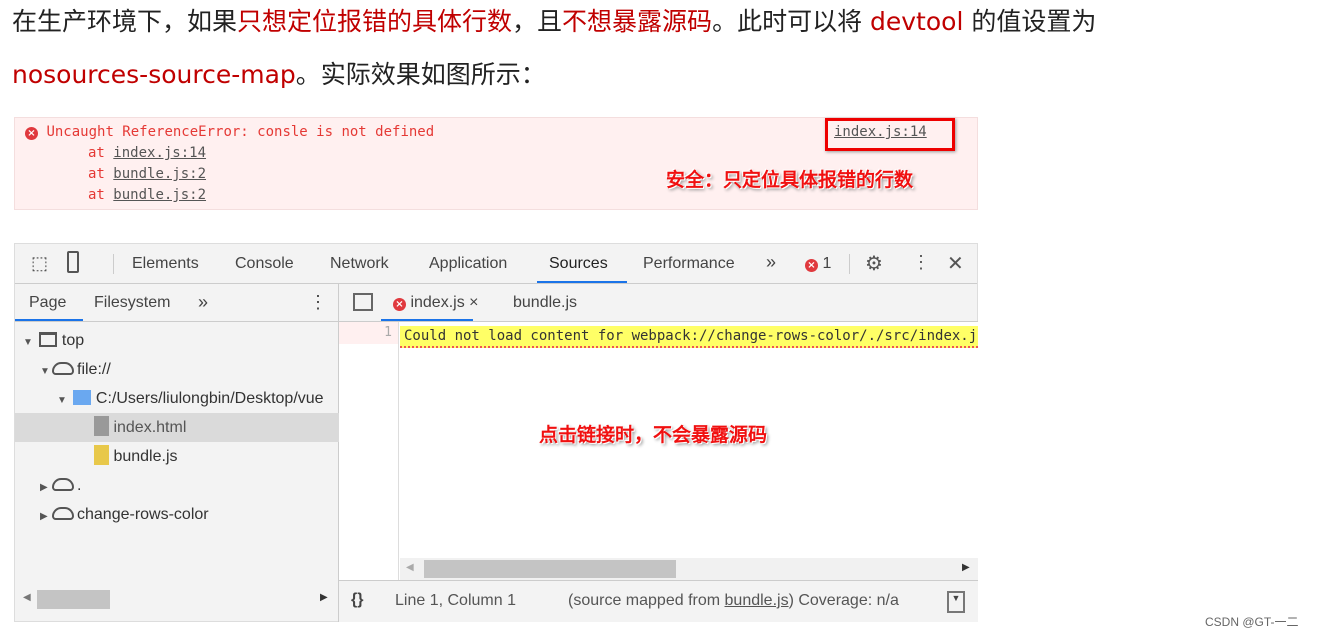 This screenshot has width=1328, height=637. What do you see at coordinates (545, 303) in the screenshot?
I see `editor-tab-bundle: bundle.js` at bounding box center [545, 303].